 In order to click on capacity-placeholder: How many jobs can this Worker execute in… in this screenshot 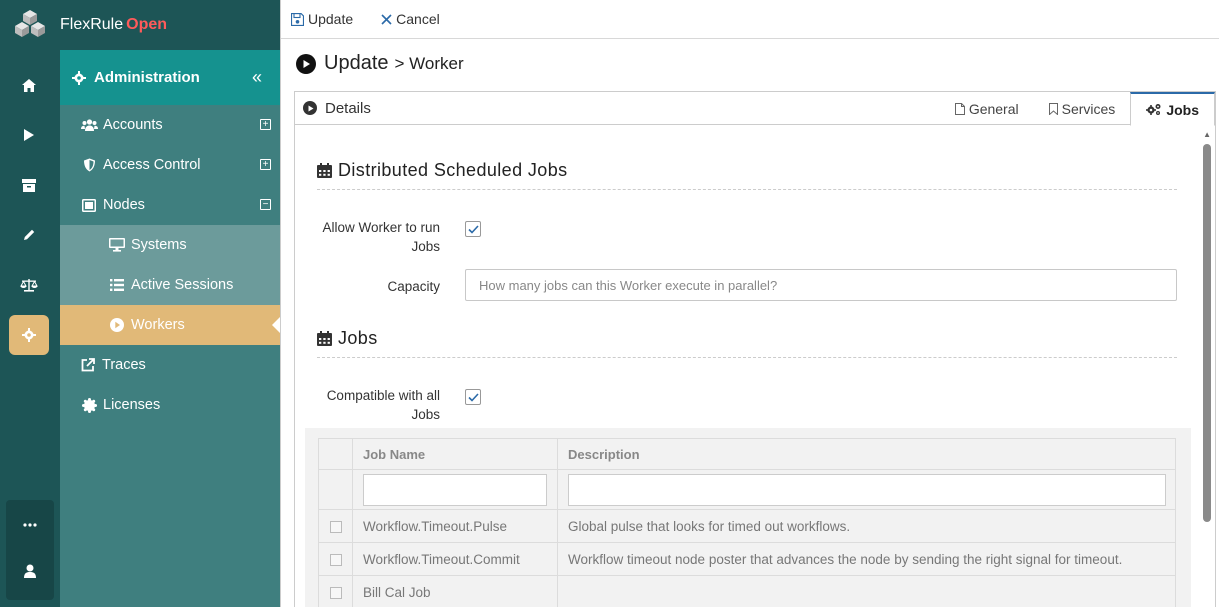, I will do `click(628, 285)`.